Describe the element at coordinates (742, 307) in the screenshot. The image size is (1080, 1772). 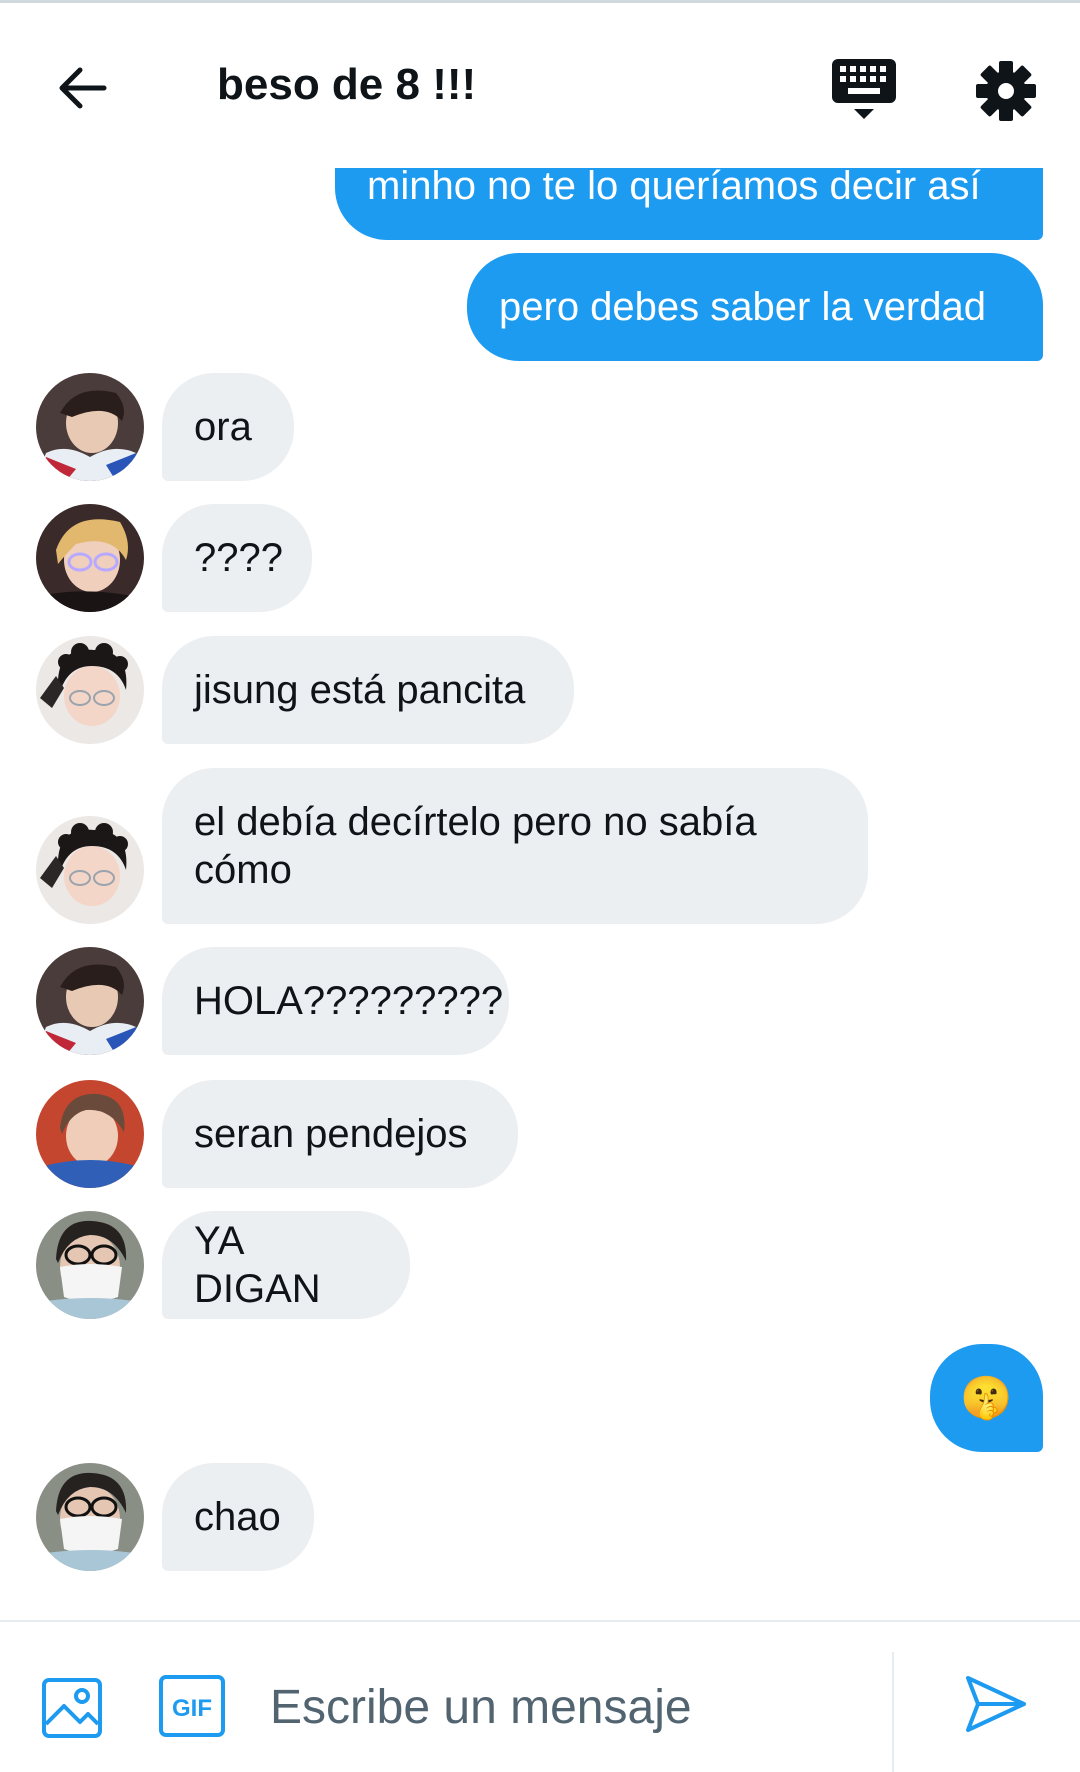
I see `message-text: pero debes saber la verdad` at that location.